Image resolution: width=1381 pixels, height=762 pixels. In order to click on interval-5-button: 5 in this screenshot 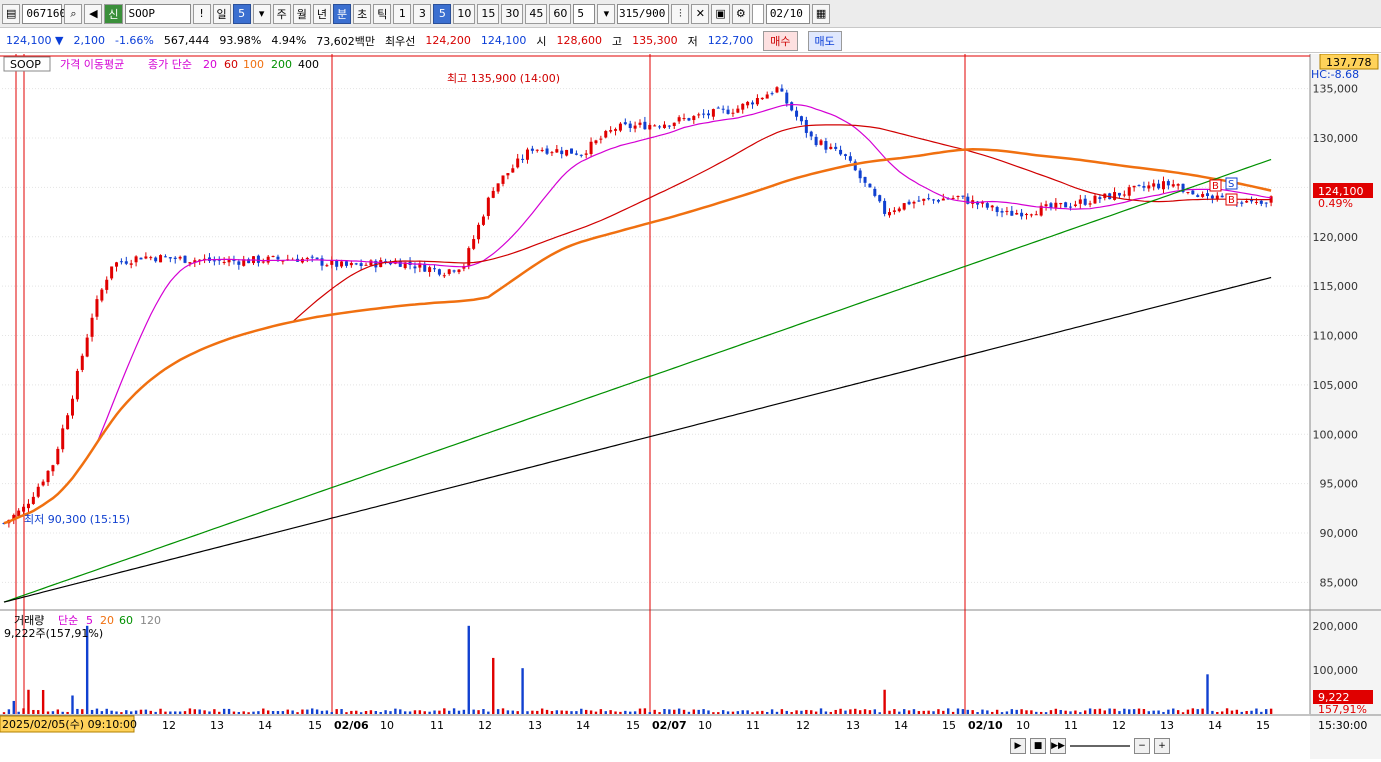, I will do `click(442, 13)`.